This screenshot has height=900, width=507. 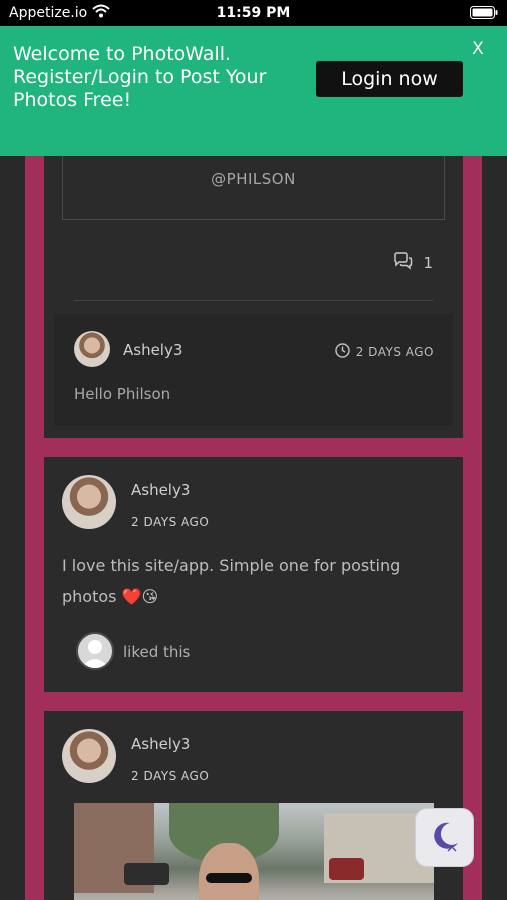 What do you see at coordinates (229, 878) in the screenshot?
I see `photo-sunglasses` at bounding box center [229, 878].